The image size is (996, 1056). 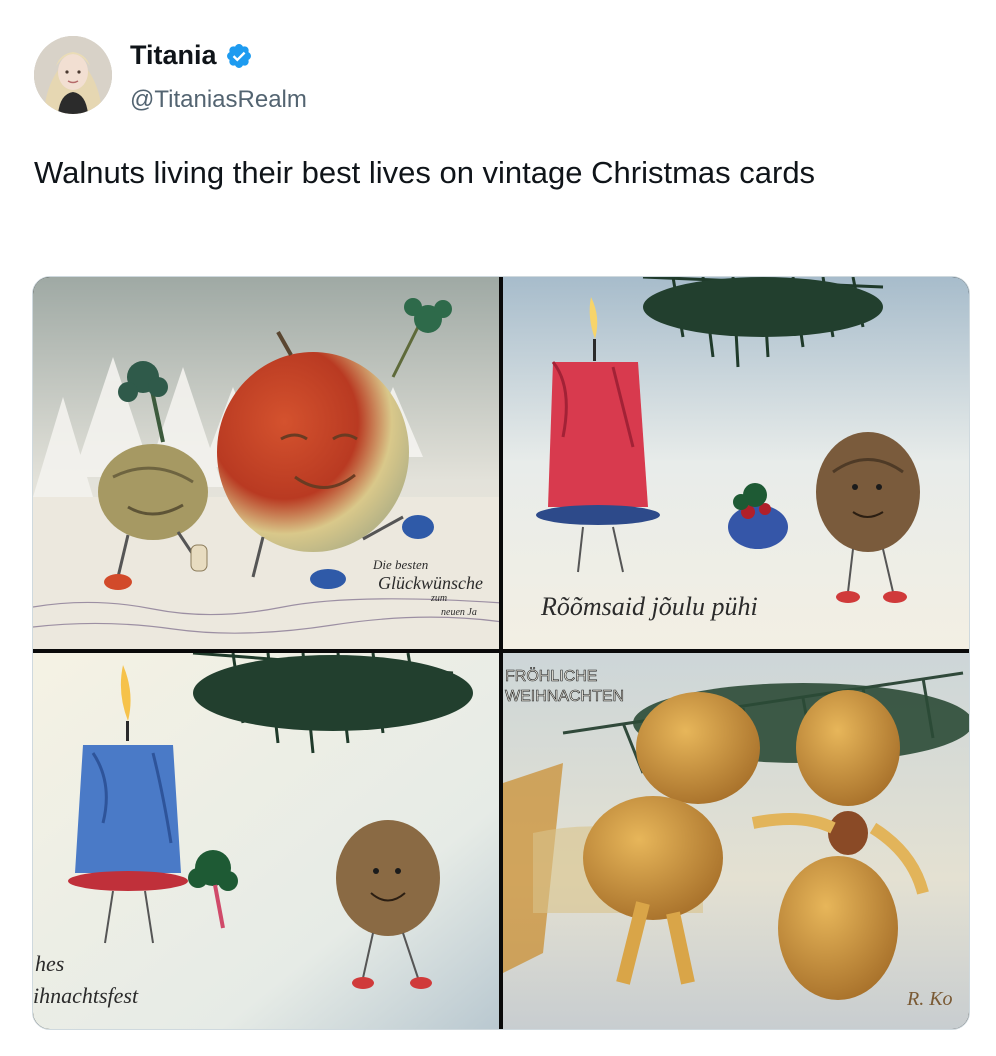 What do you see at coordinates (400, 564) in the screenshot?
I see `greeting-line-1: Die besten` at bounding box center [400, 564].